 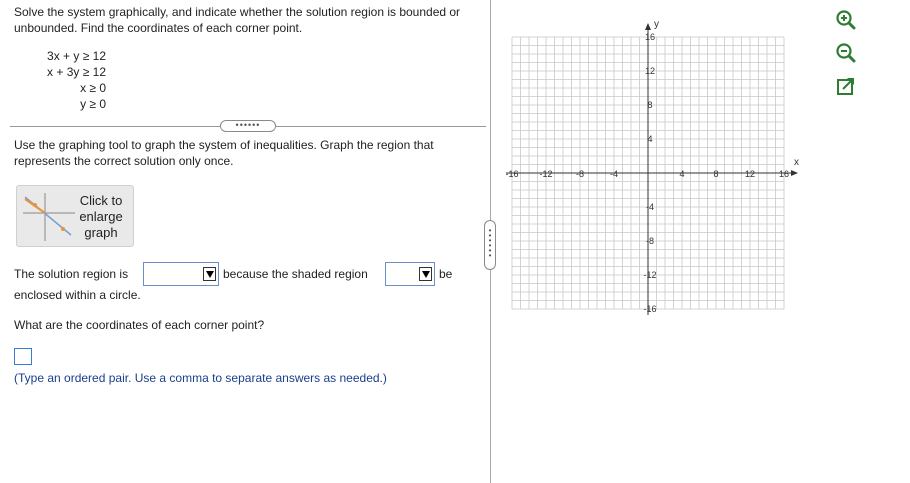 What do you see at coordinates (650, 241) in the screenshot?
I see `y-tick-label: -8` at bounding box center [650, 241].